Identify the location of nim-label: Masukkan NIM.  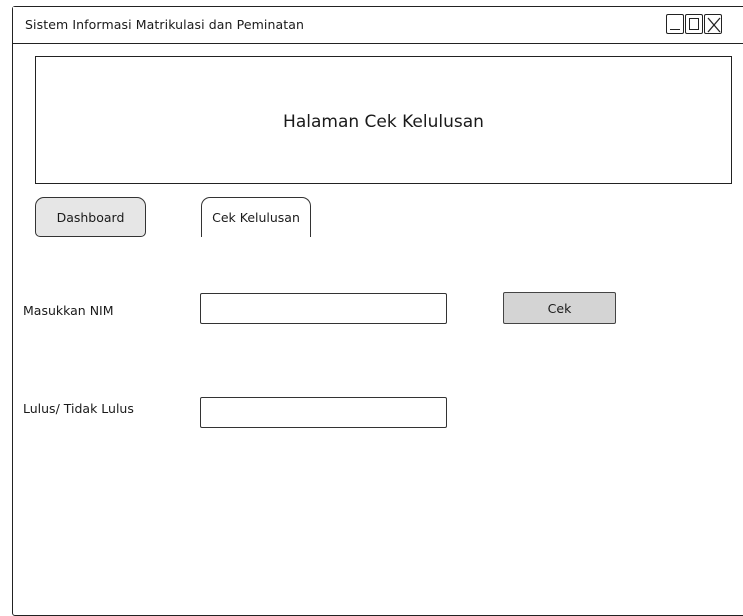
(68, 310).